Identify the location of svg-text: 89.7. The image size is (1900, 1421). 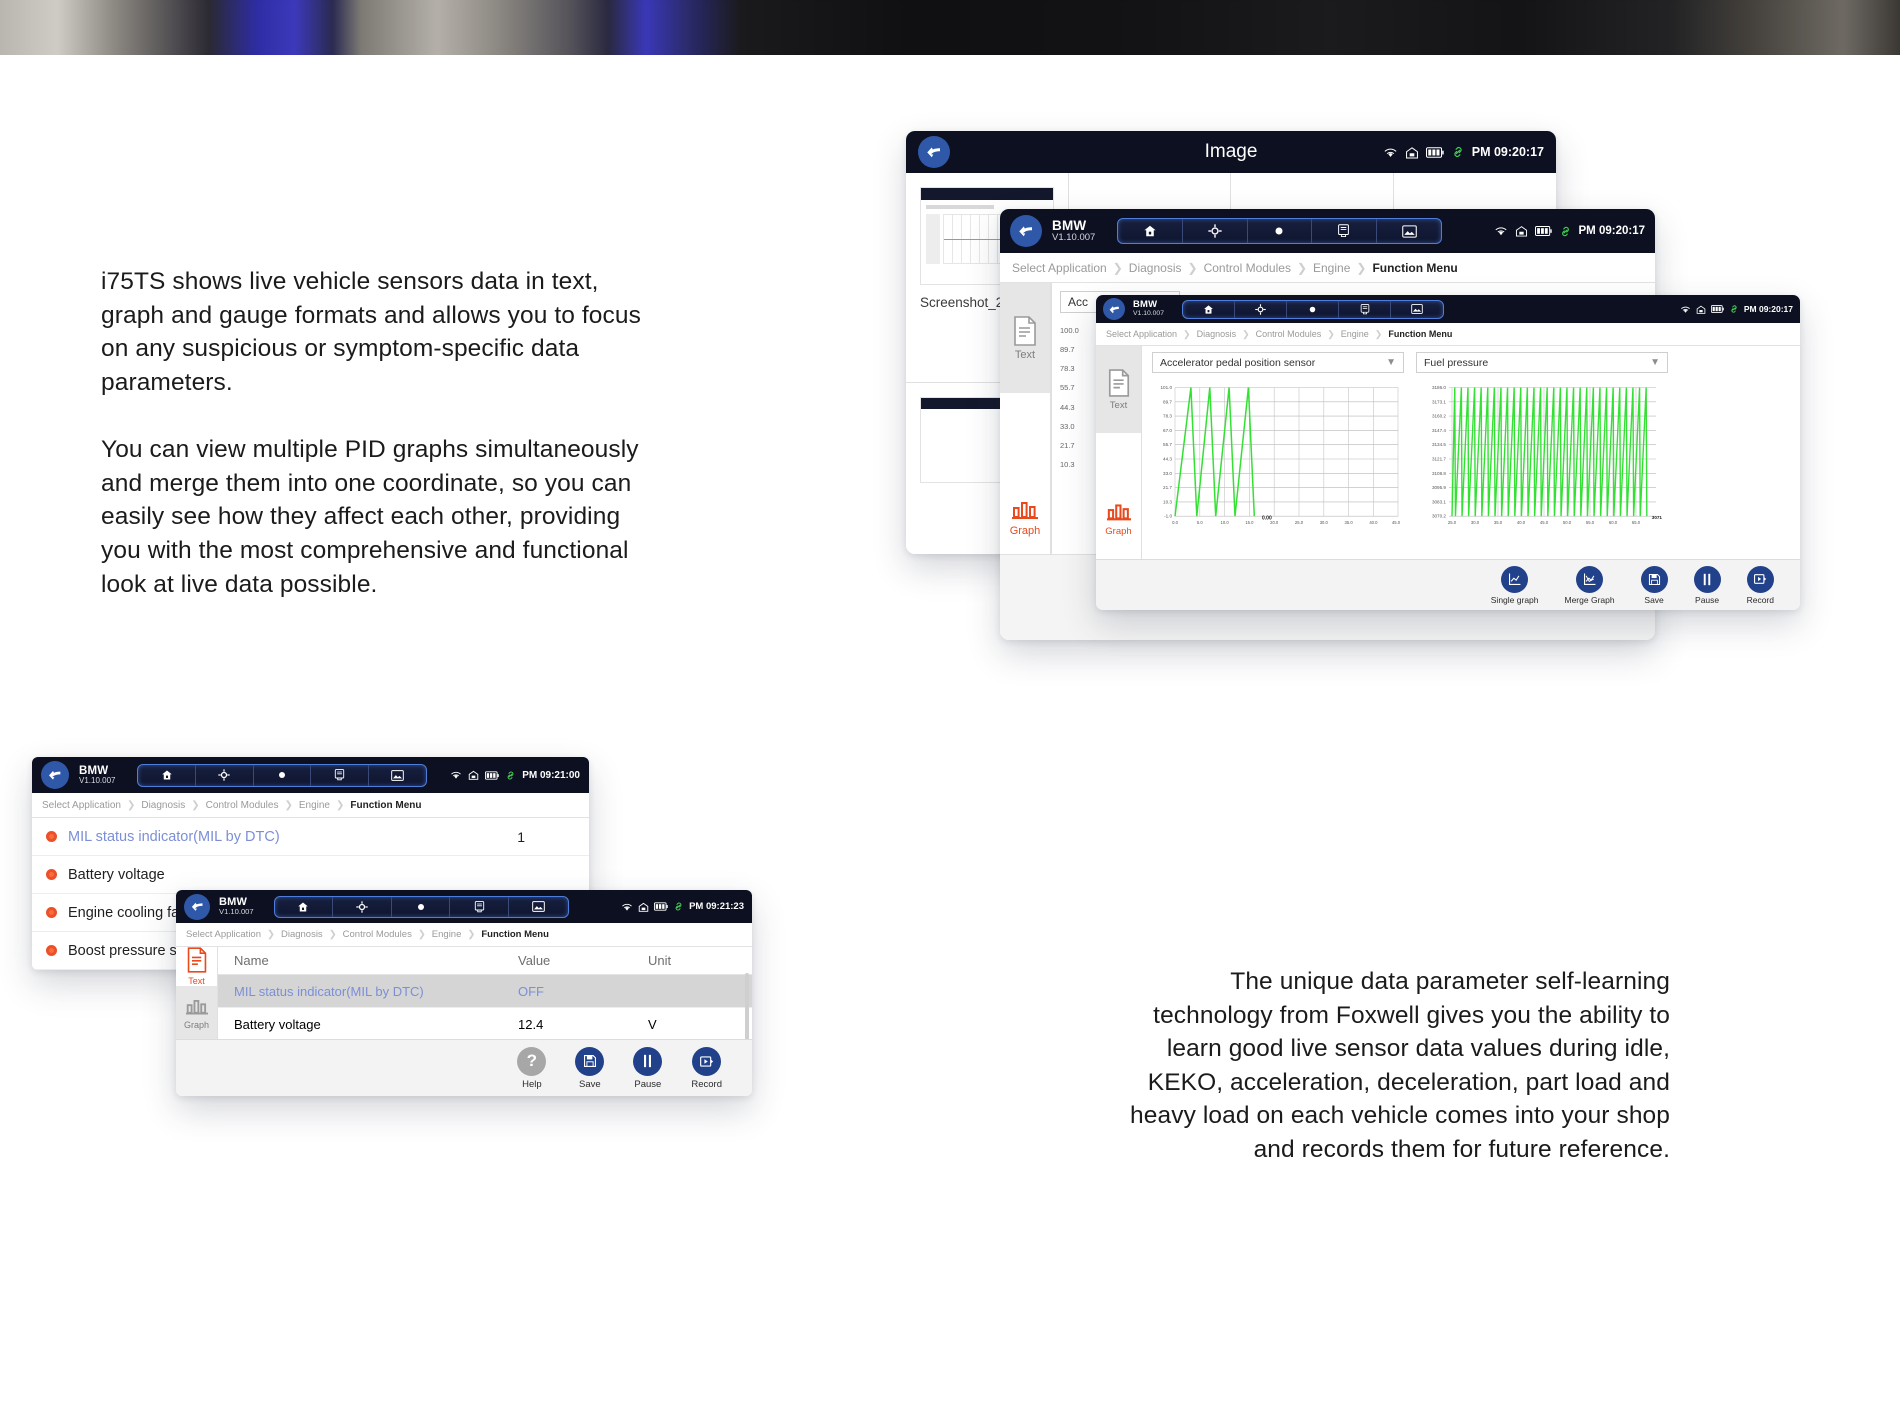
(1167, 401).